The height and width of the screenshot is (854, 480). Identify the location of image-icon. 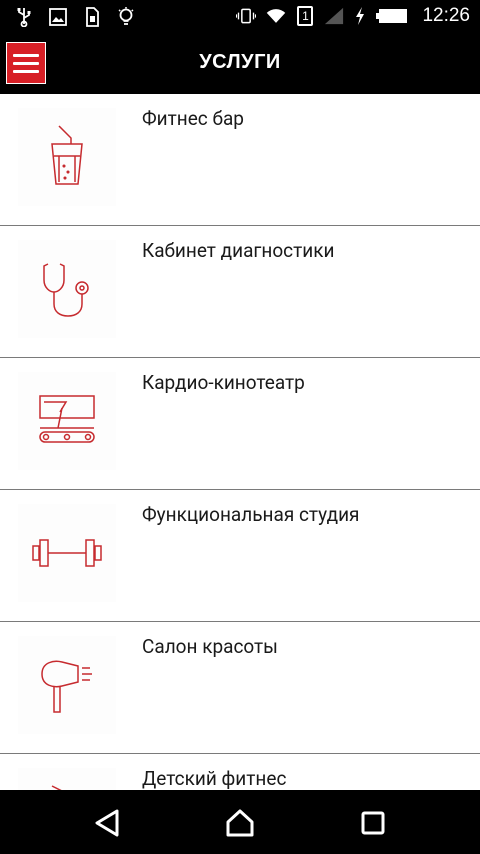
(58, 17).